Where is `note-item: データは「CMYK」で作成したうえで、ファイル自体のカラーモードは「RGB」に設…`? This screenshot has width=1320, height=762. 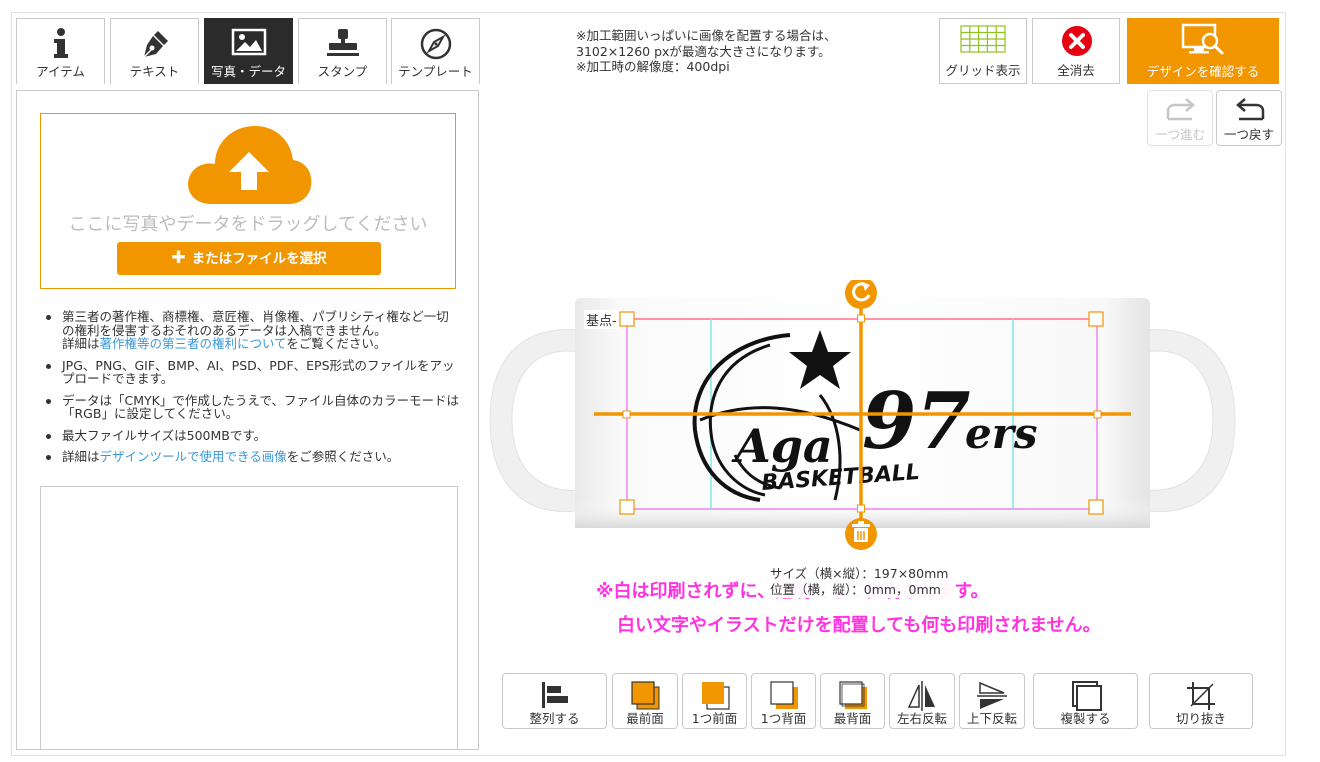 note-item: データは「CMYK」で作成したうえで、ファイル自体のカラーモードは「RGB」に設… is located at coordinates (250, 407).